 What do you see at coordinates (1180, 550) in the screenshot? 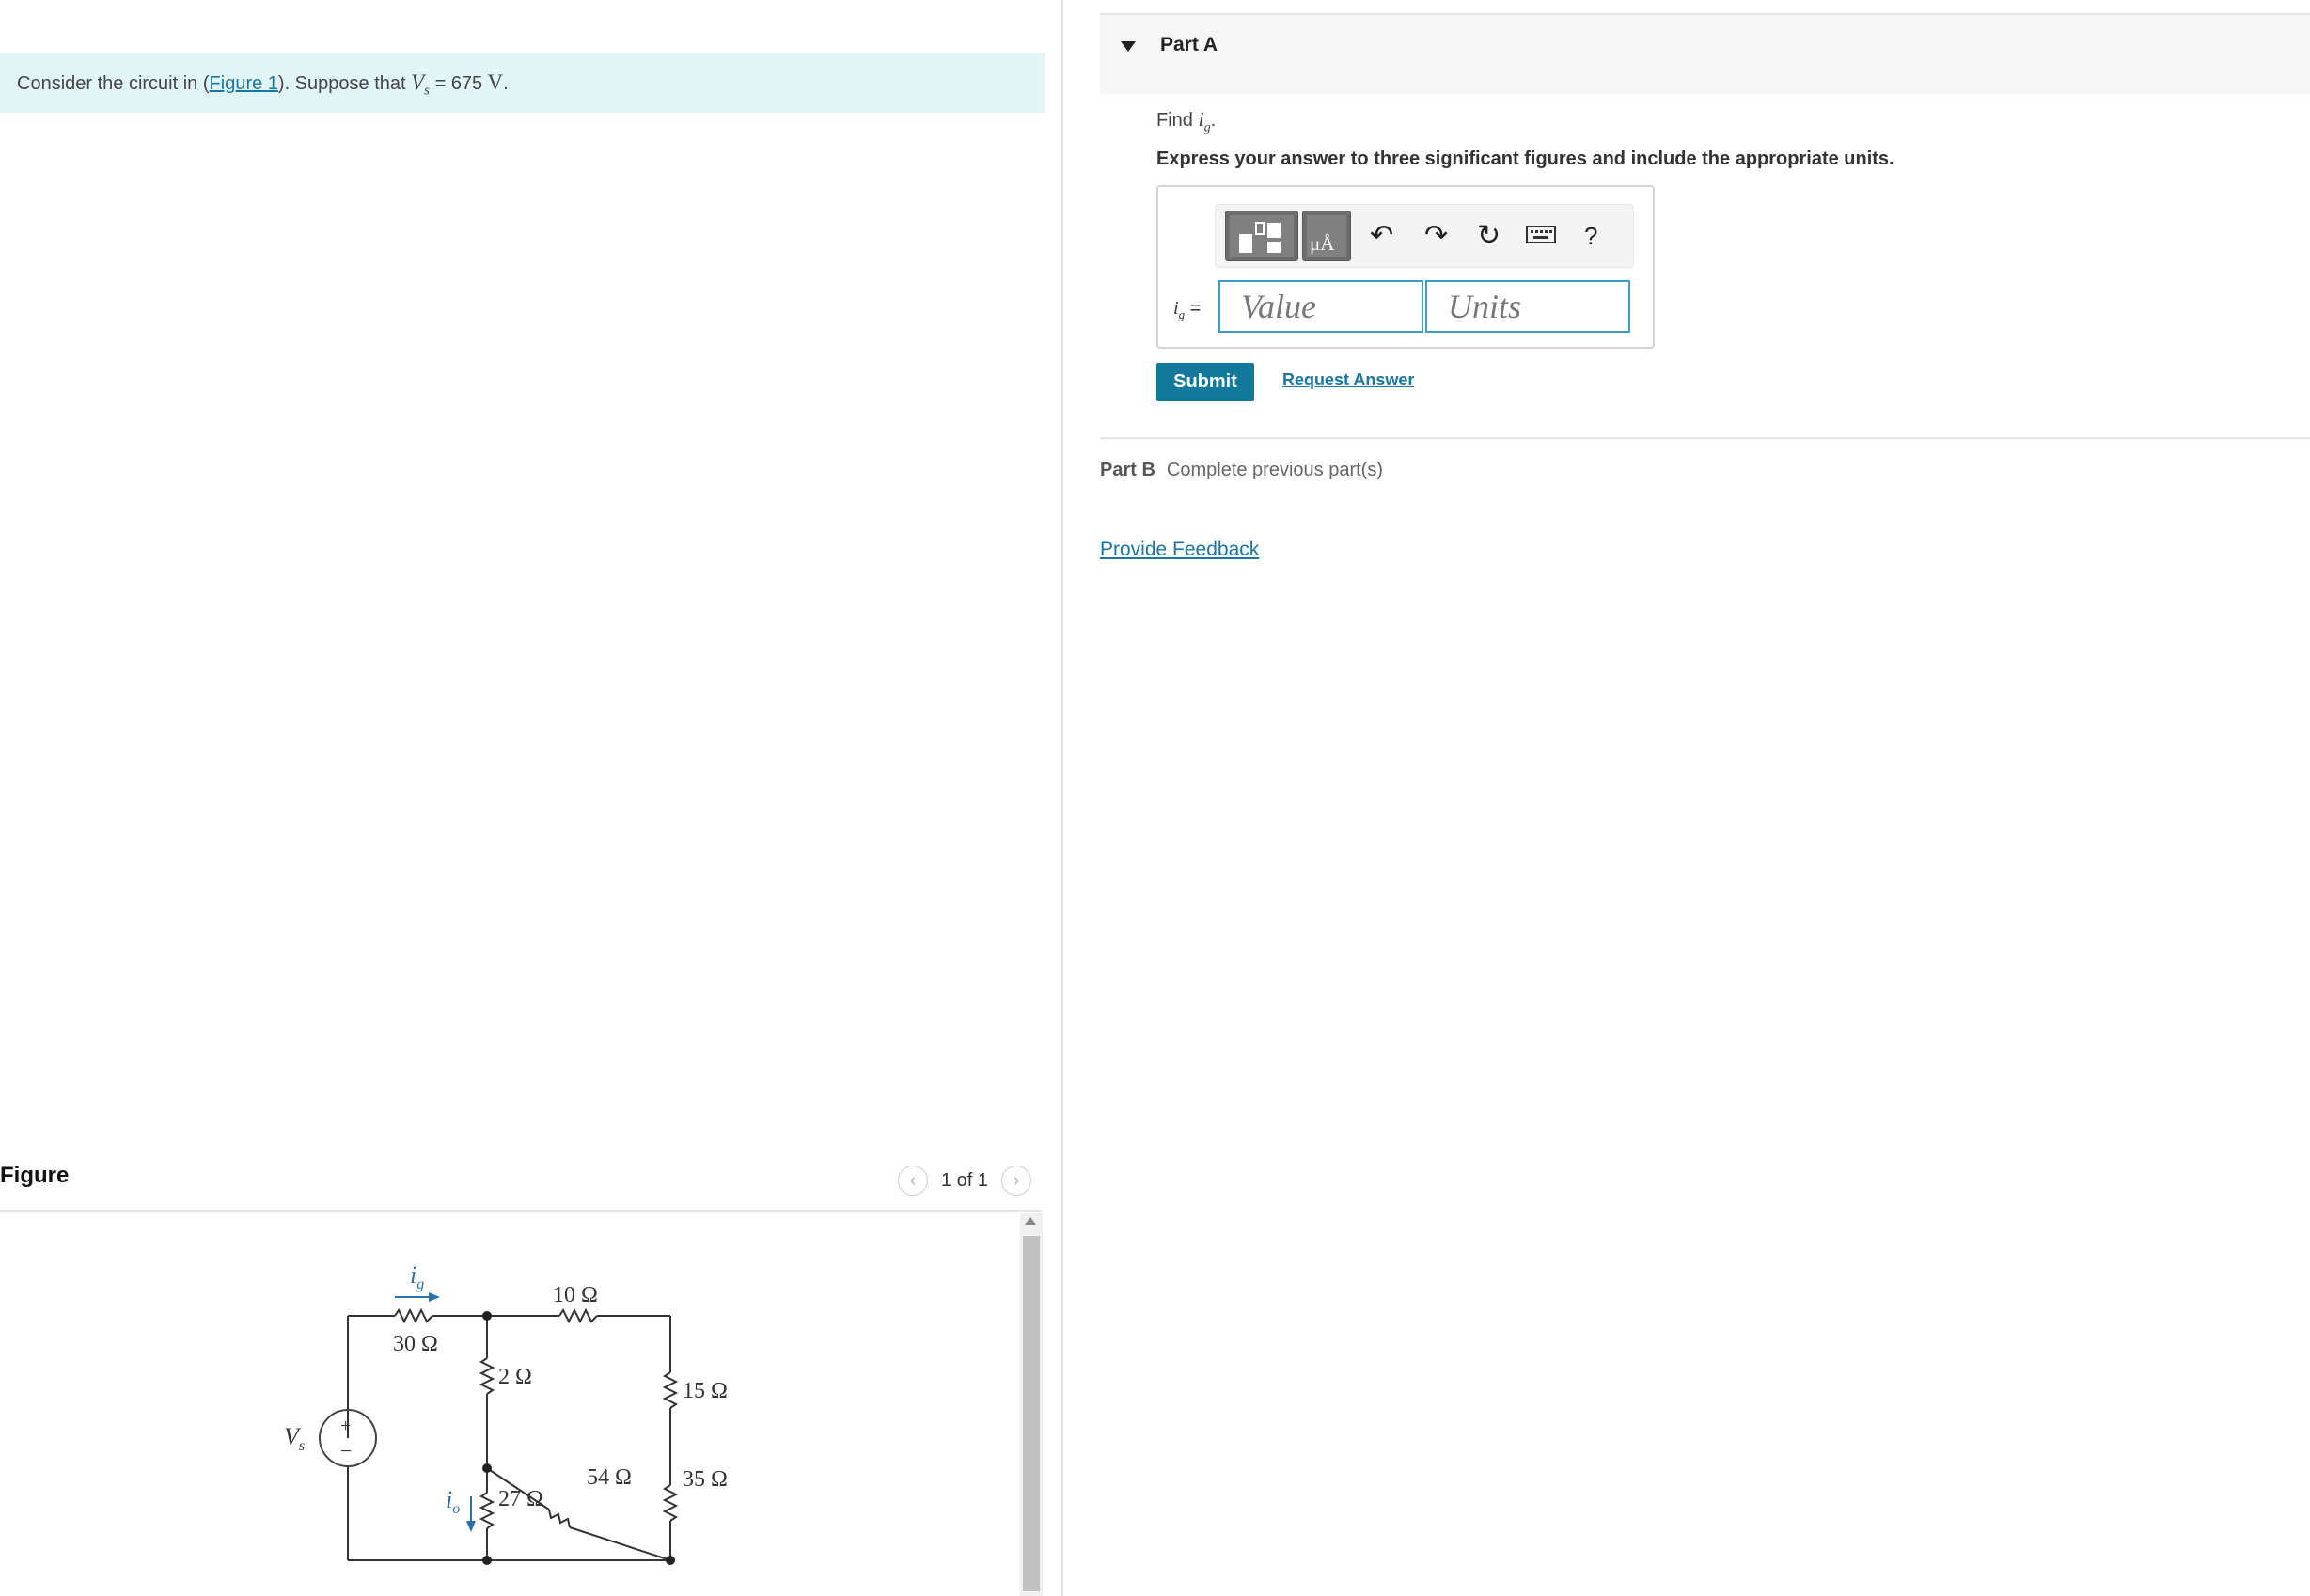
I see `provide-feedback-link: Provide Feedback` at bounding box center [1180, 550].